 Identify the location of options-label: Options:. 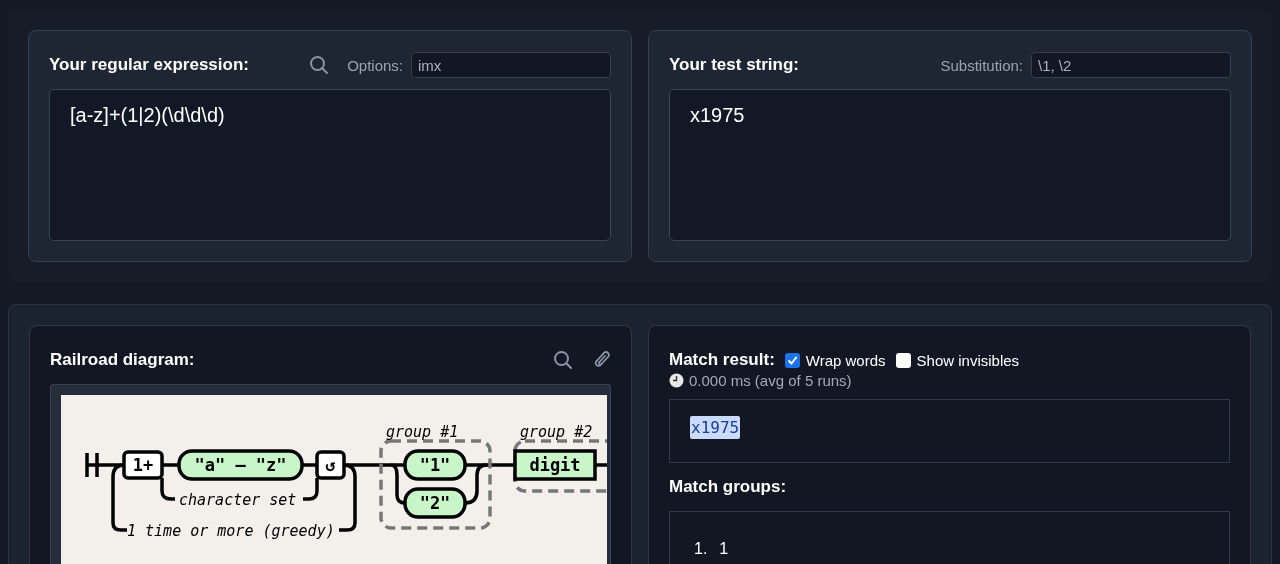
(375, 65).